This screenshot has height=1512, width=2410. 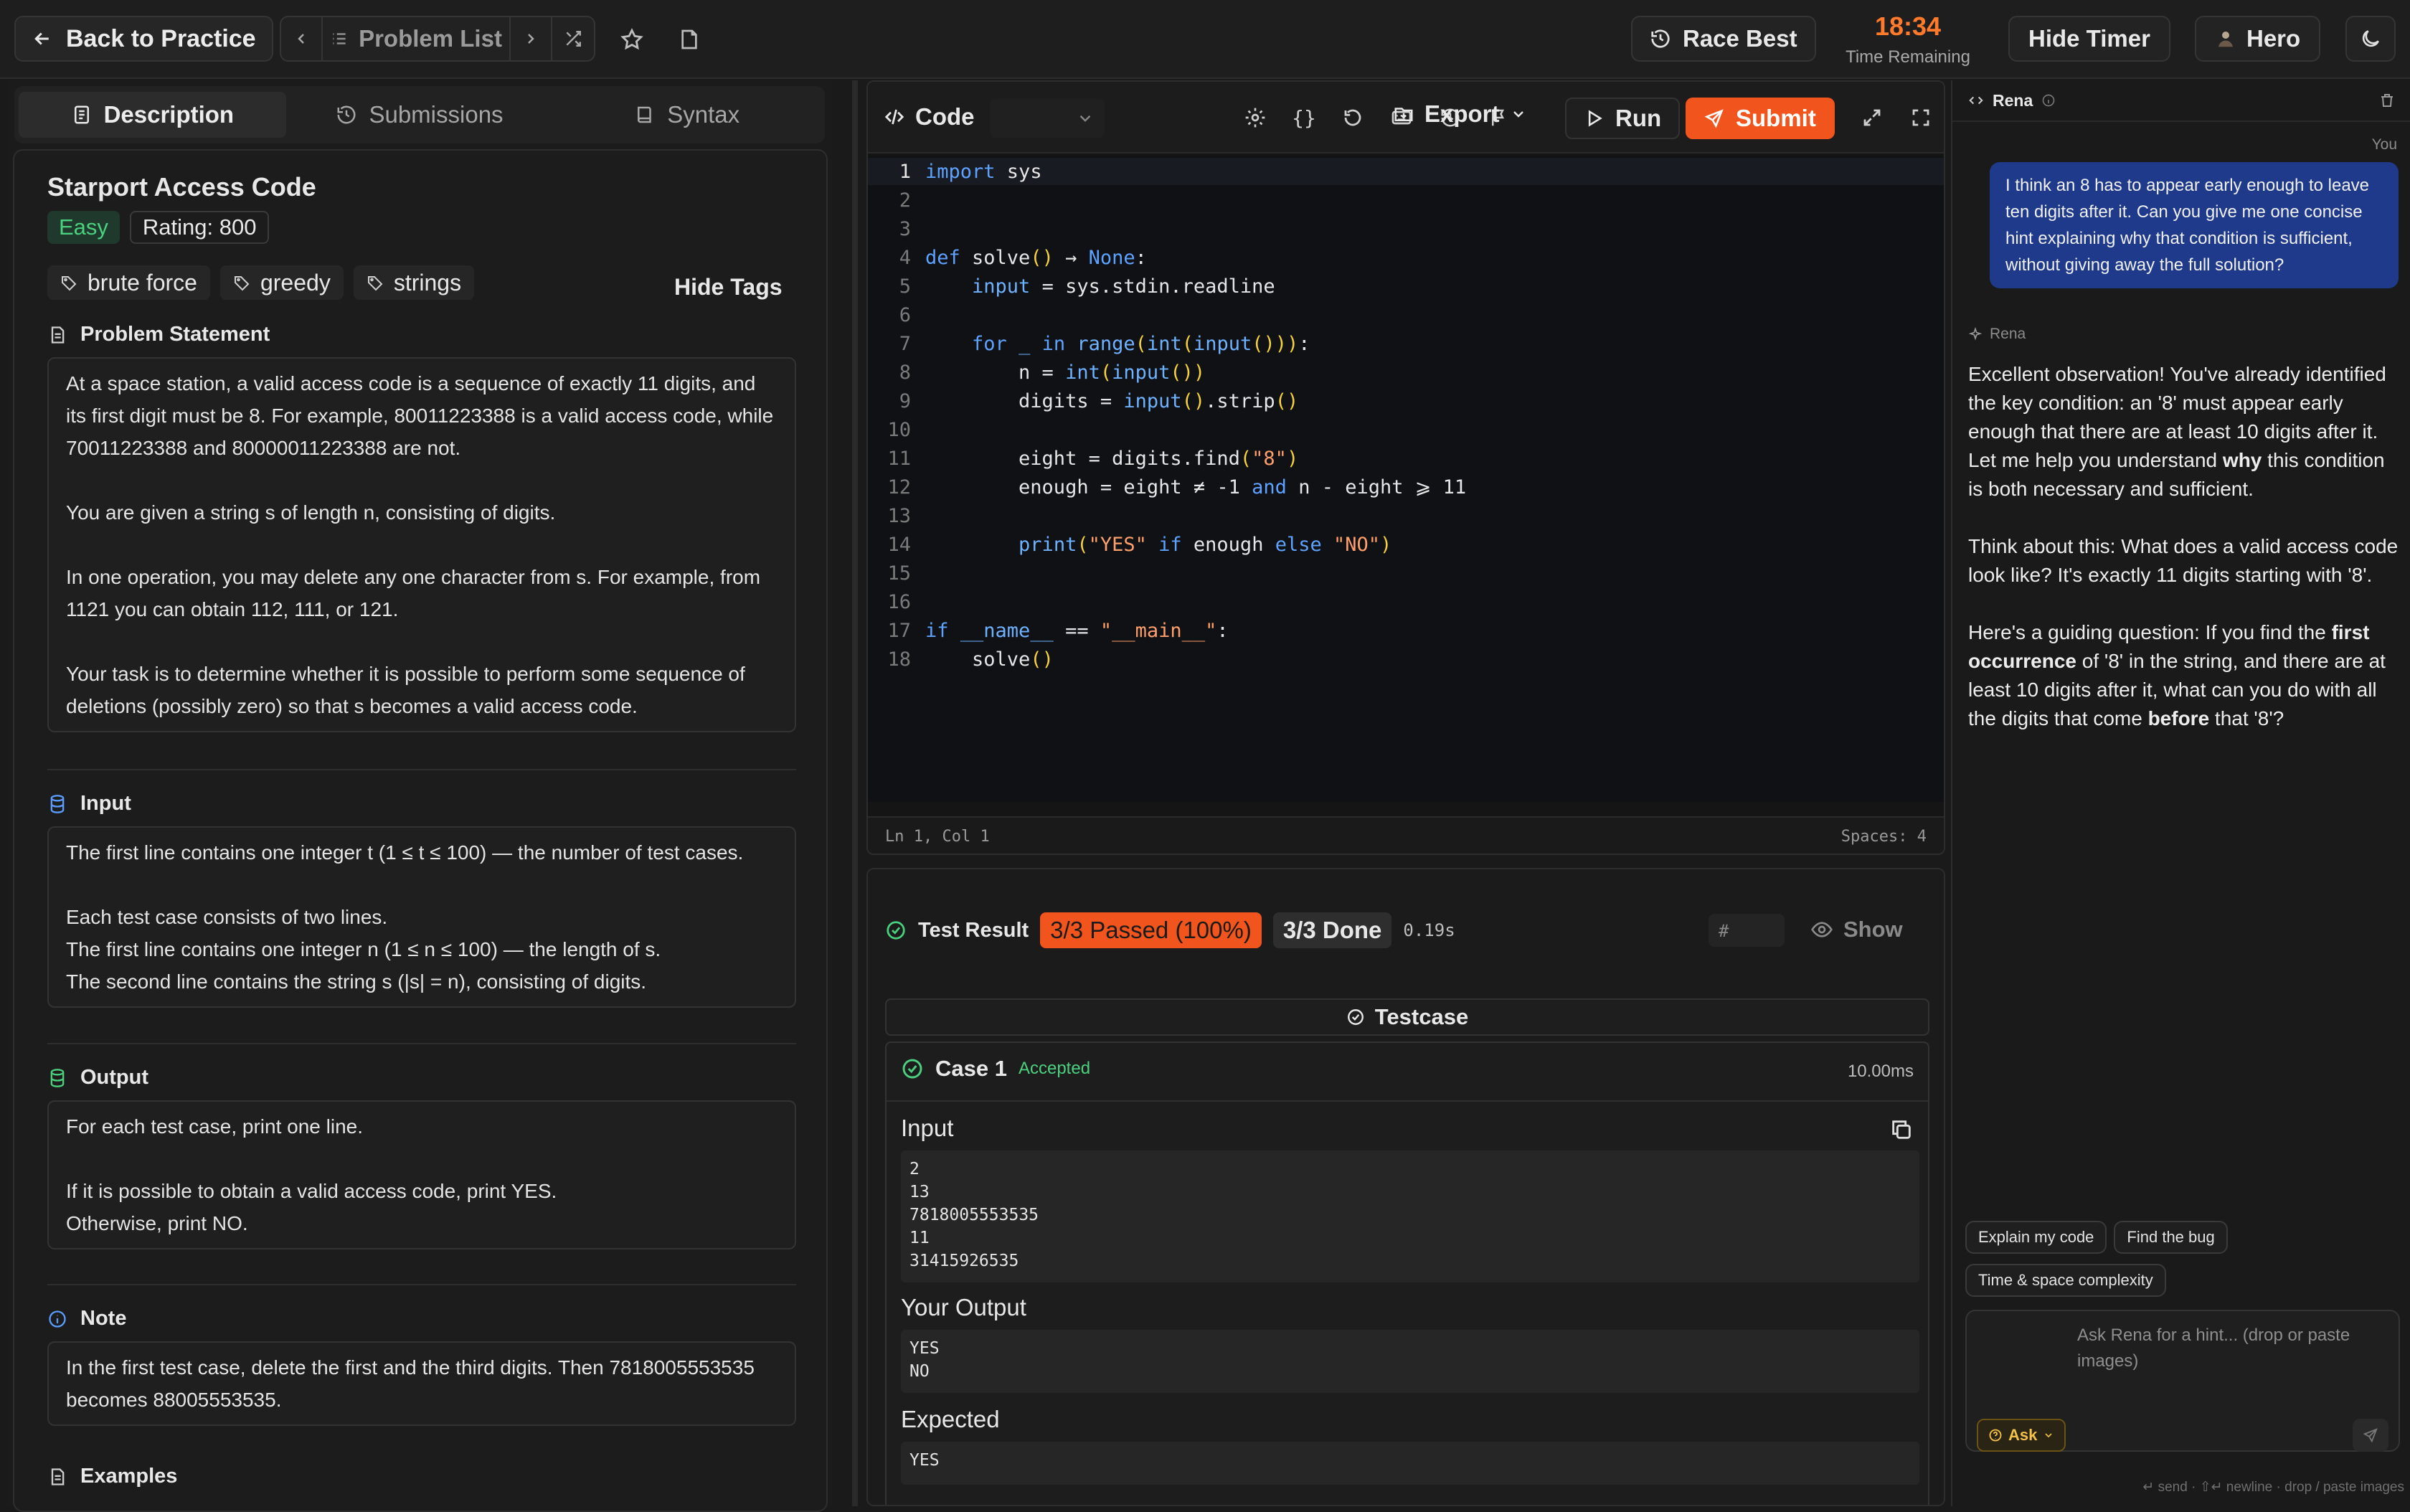 What do you see at coordinates (929, 117) in the screenshot?
I see `code-tab: Code` at bounding box center [929, 117].